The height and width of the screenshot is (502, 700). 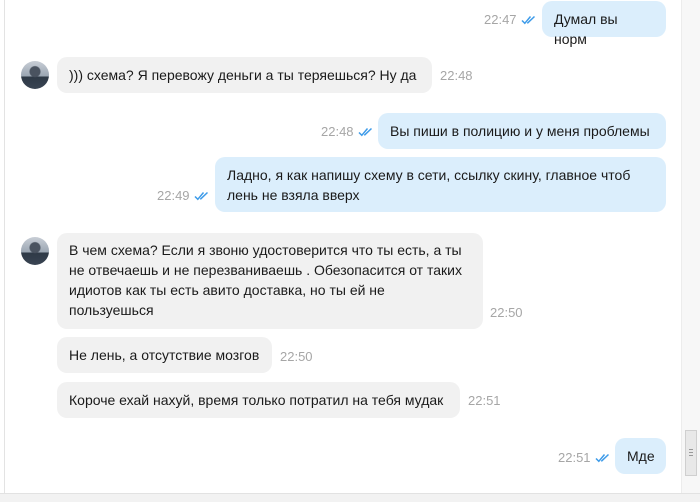 I want to click on message-bubble: Не лень, а отсутствие мозгов, so click(x=164, y=355).